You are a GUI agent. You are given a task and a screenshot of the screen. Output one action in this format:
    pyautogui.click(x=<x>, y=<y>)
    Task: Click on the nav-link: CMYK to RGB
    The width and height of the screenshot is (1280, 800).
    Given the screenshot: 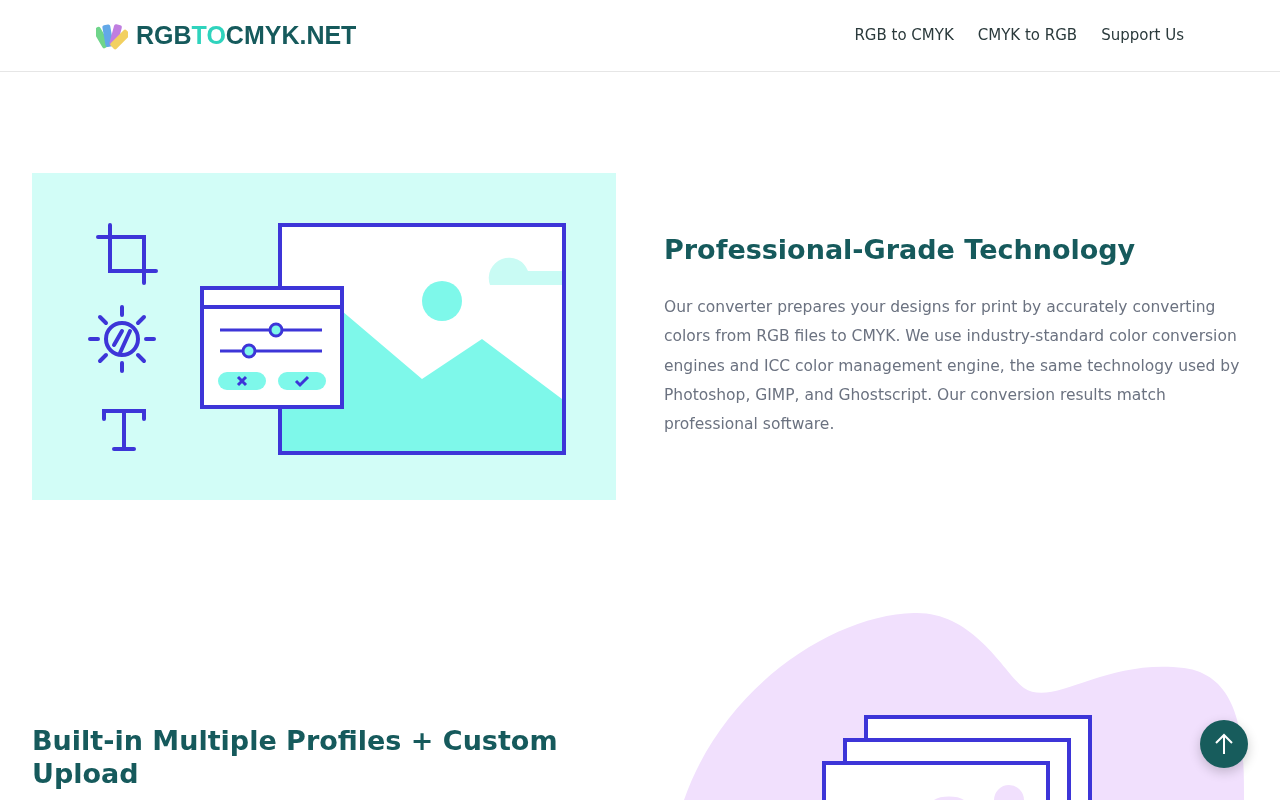 What is the action you would take?
    pyautogui.click(x=1027, y=35)
    